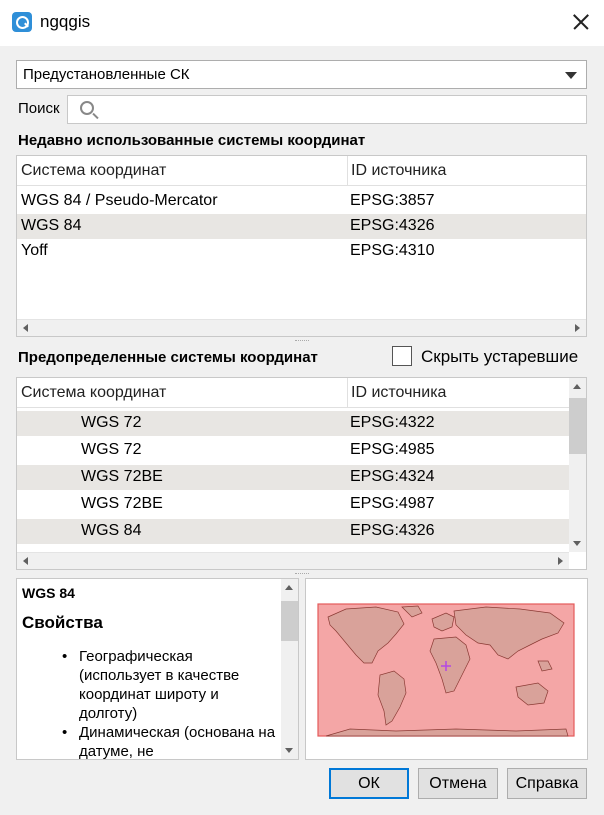 This screenshot has height=815, width=604. Describe the element at coordinates (547, 783) in the screenshot. I see `help-button: Справка` at that location.